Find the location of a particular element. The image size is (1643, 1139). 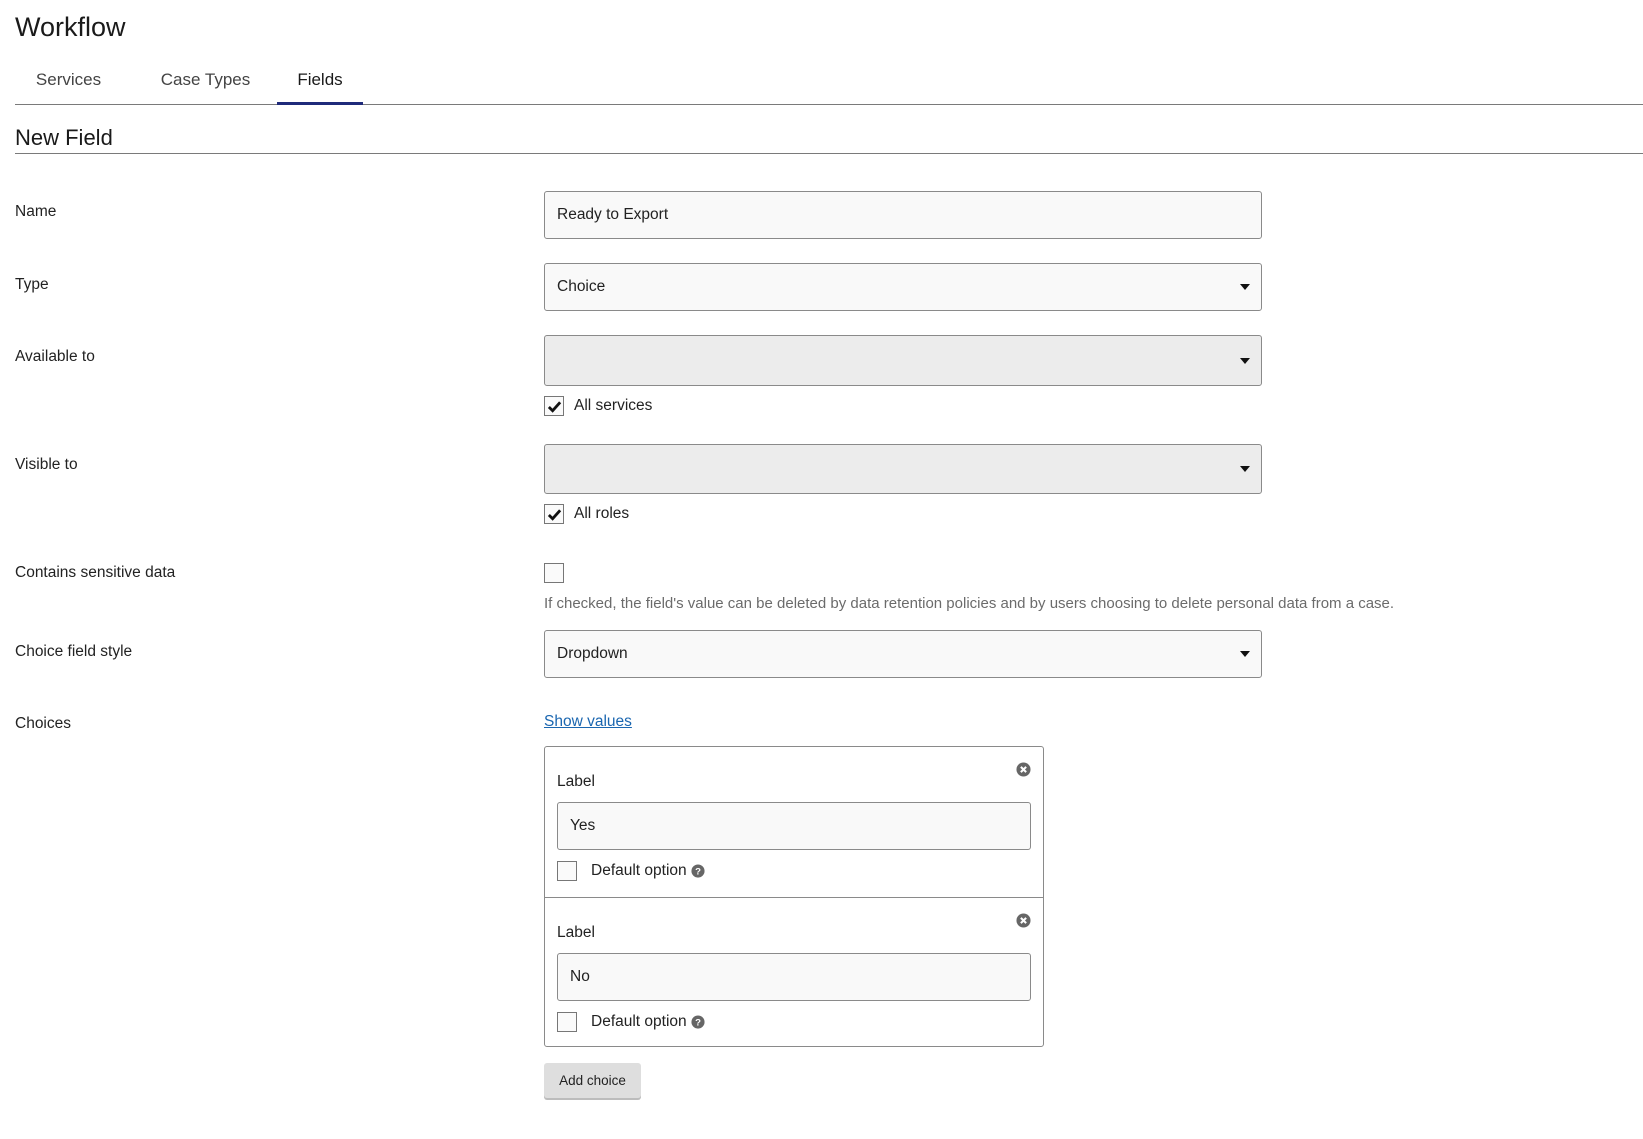

visible-to-select is located at coordinates (903, 469).